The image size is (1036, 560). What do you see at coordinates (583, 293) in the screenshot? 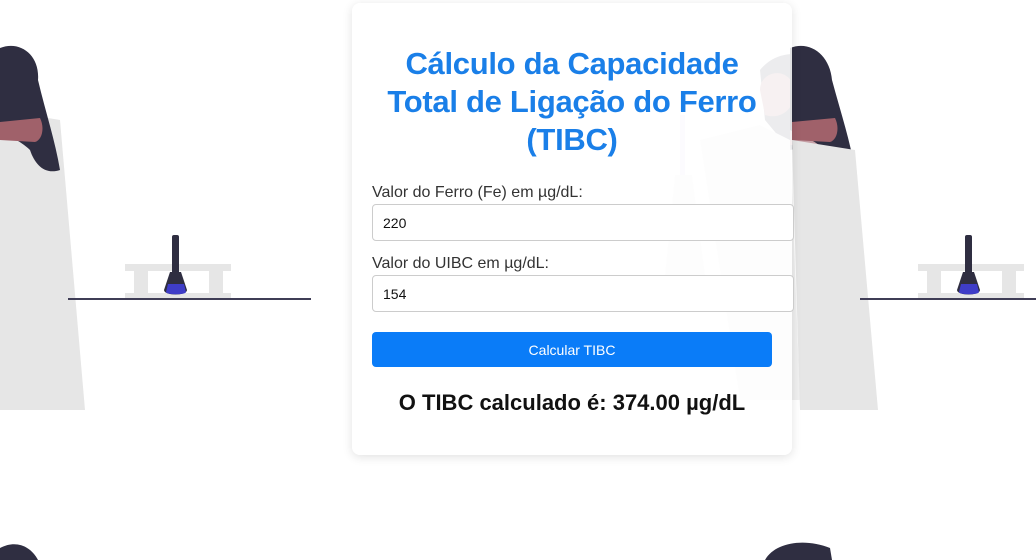
I see `uibc-input` at bounding box center [583, 293].